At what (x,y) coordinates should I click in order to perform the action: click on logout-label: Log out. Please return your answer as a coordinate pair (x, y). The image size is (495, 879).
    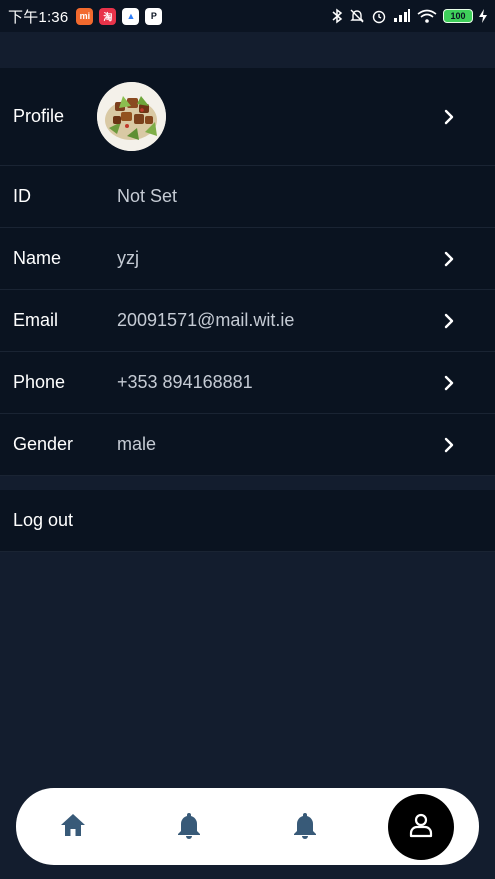
    Looking at the image, I should click on (43, 520).